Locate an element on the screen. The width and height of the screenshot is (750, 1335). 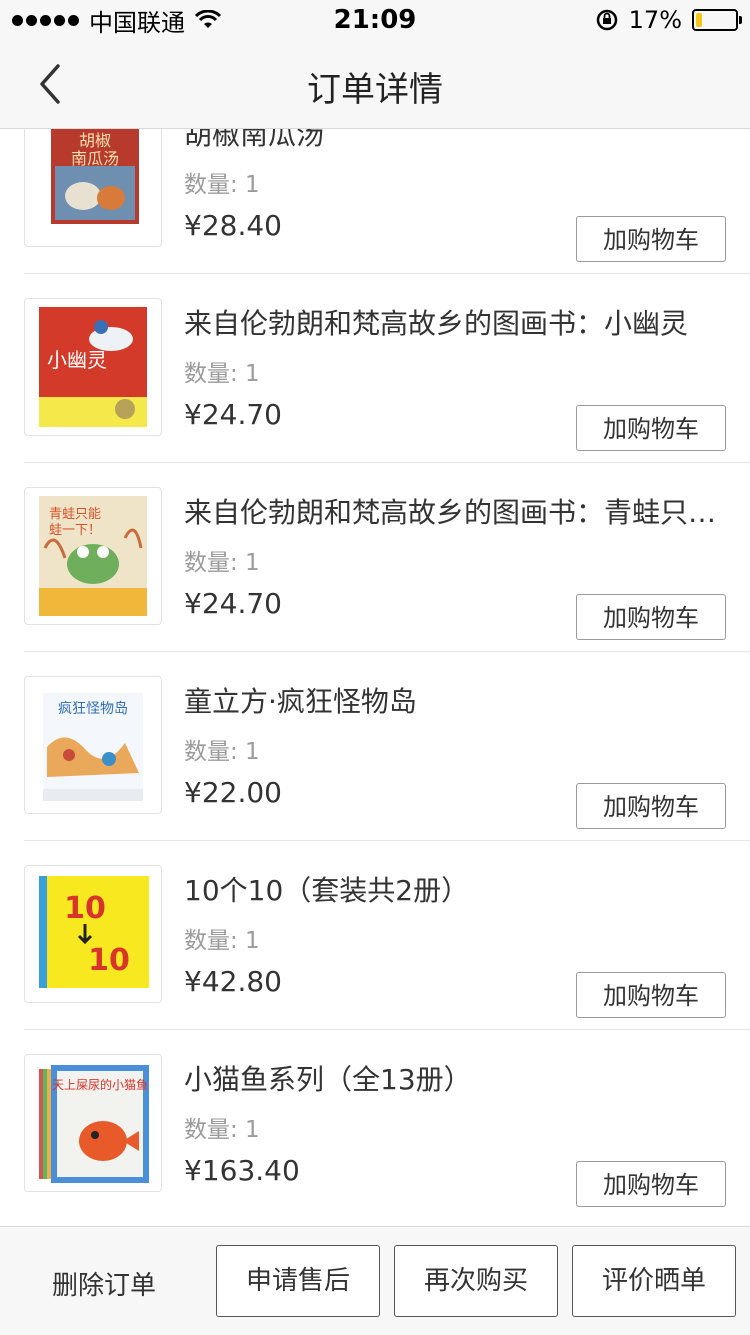
order-item: 天上屎尿的小猫鱼 小猫鱼系列（全13册） 数量: 1 ¥163.40 加购物车 is located at coordinates (375, 1124).